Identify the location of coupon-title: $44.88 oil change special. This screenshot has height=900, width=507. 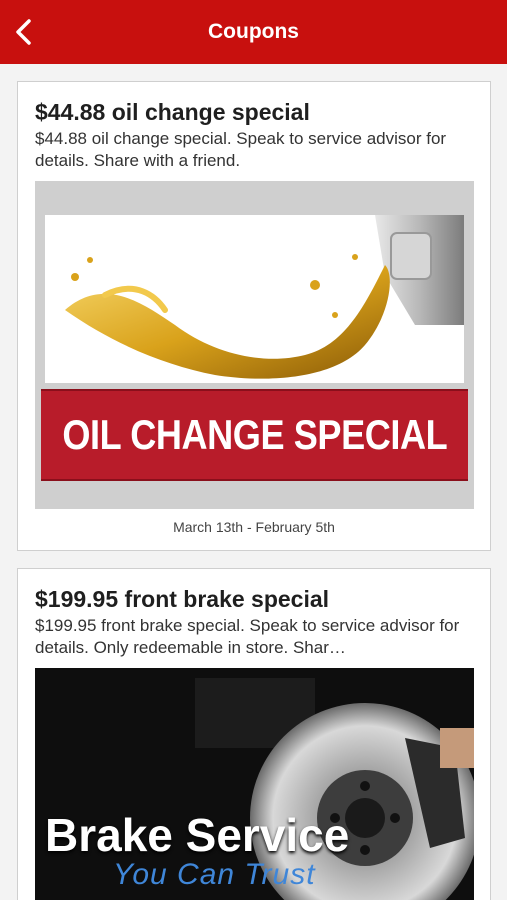
(172, 112).